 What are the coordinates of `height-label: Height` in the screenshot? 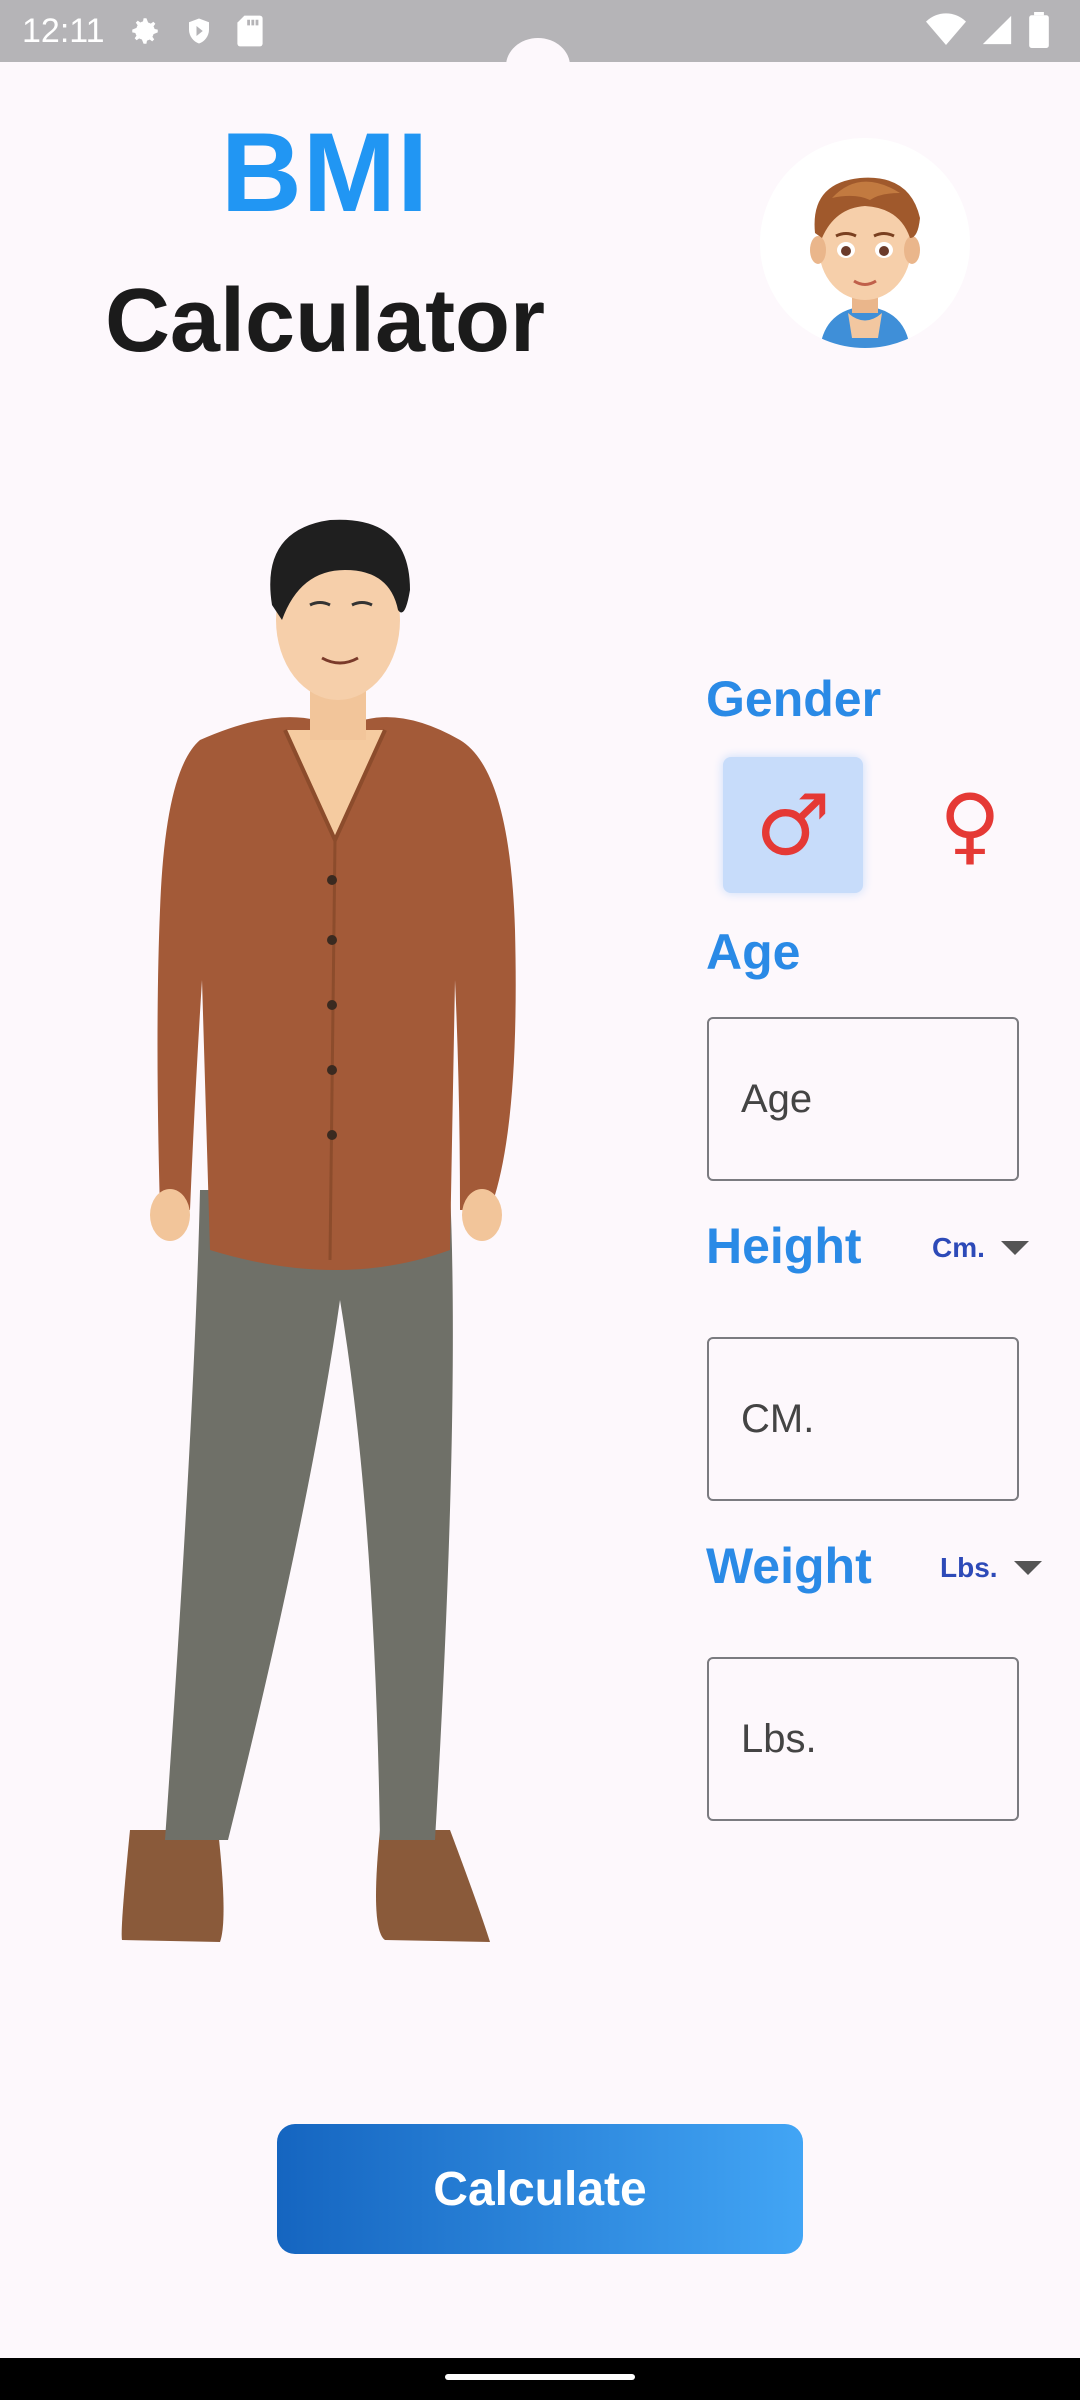 It's located at (784, 1246).